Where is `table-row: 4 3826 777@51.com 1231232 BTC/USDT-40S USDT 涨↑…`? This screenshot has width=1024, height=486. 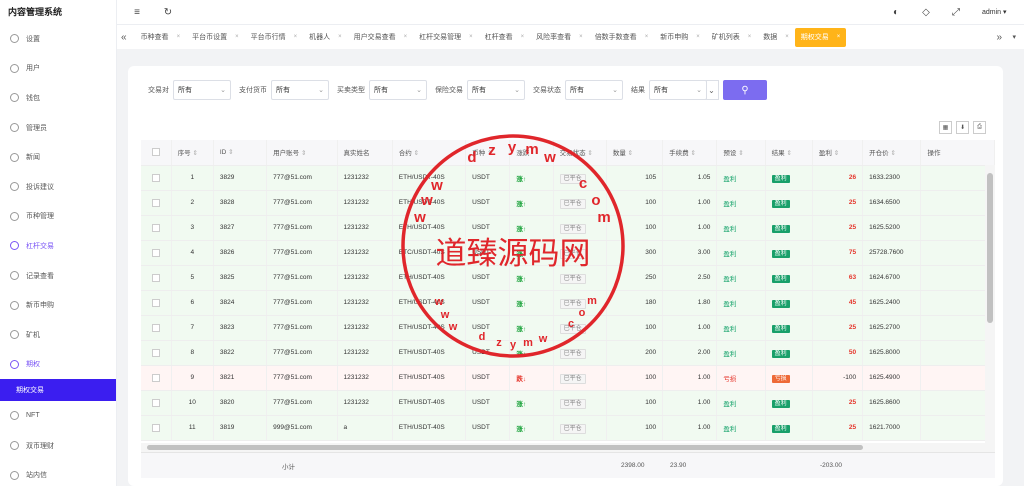
table-row: 4 3826 777@51.com 1231232 BTC/USDT-40S USDT 涨↑… is located at coordinates (568, 253).